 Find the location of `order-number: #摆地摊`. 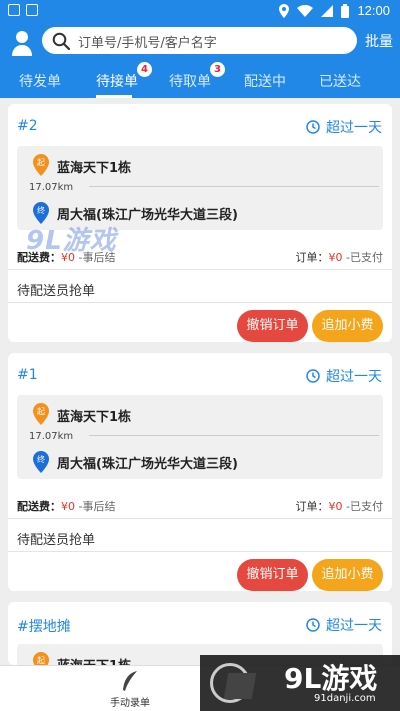

order-number: #摆地摊 is located at coordinates (44, 627).